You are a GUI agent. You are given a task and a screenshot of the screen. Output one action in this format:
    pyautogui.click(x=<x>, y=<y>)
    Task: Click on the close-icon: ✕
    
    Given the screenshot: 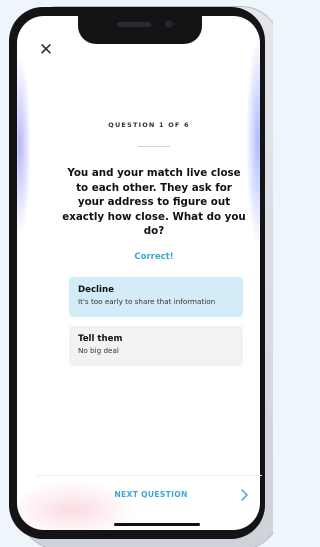 What is the action you would take?
    pyautogui.click(x=46, y=50)
    